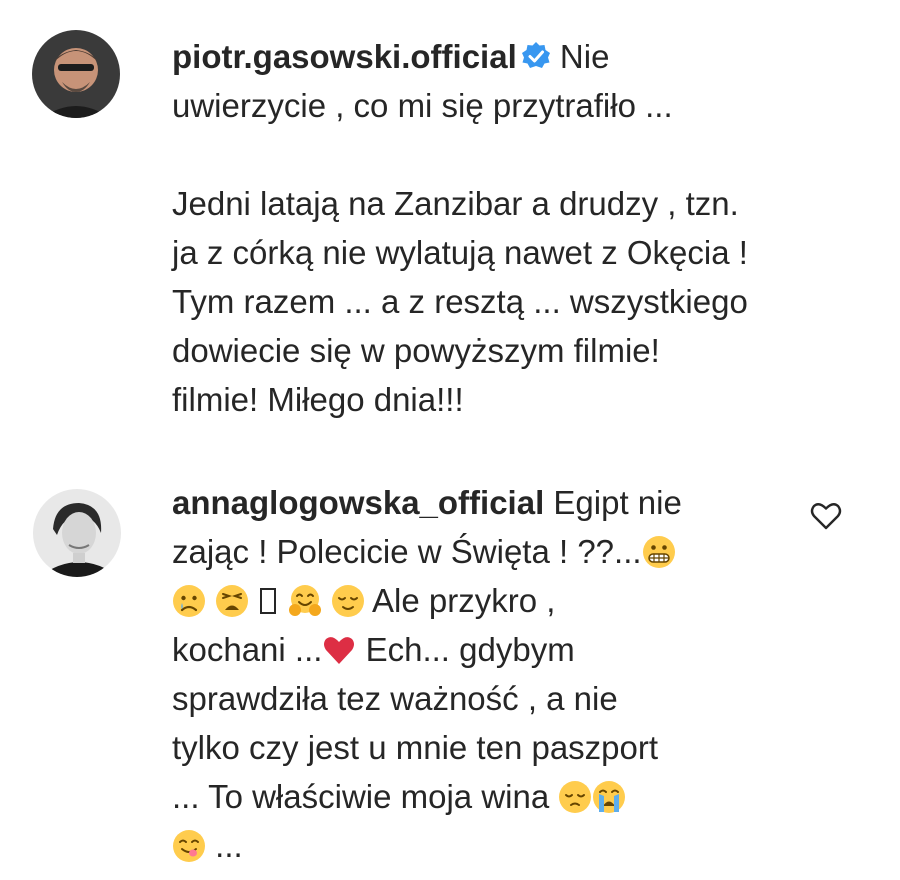  I want to click on sad-face-emoji-icon, so click(189, 601).